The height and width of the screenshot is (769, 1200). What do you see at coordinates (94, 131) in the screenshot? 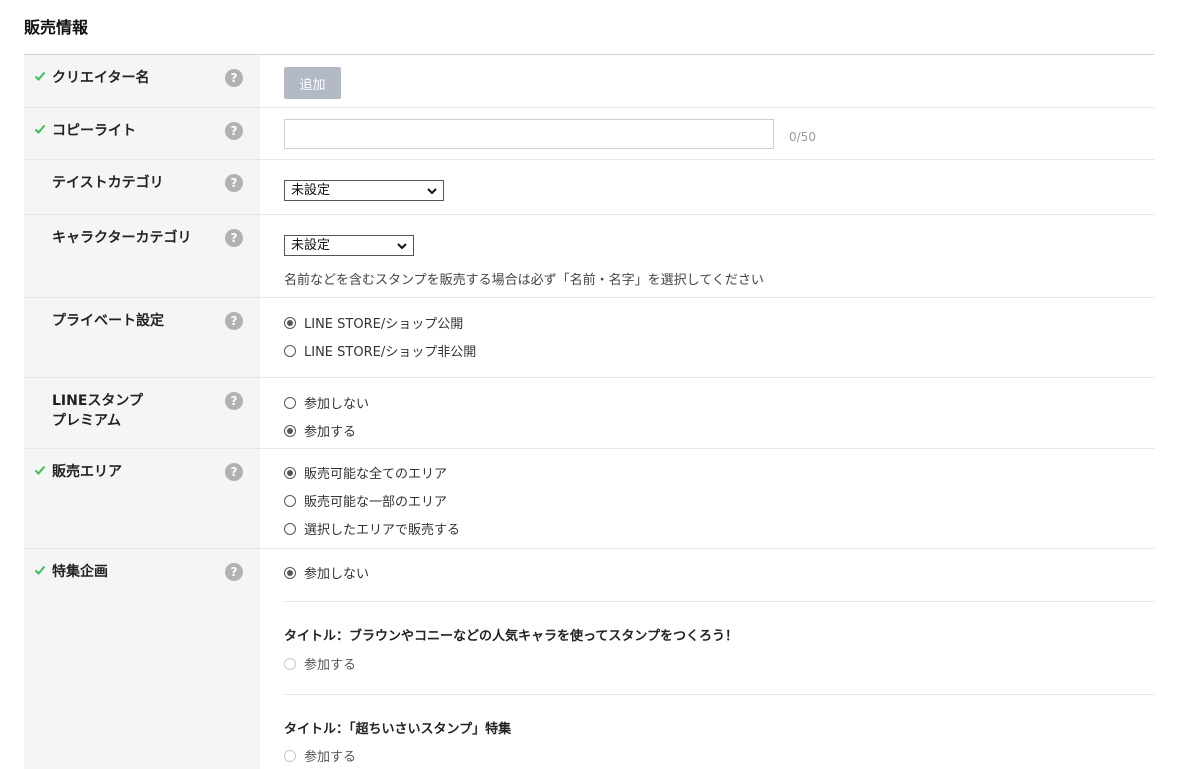
I see `copyright-label: コピーライト` at bounding box center [94, 131].